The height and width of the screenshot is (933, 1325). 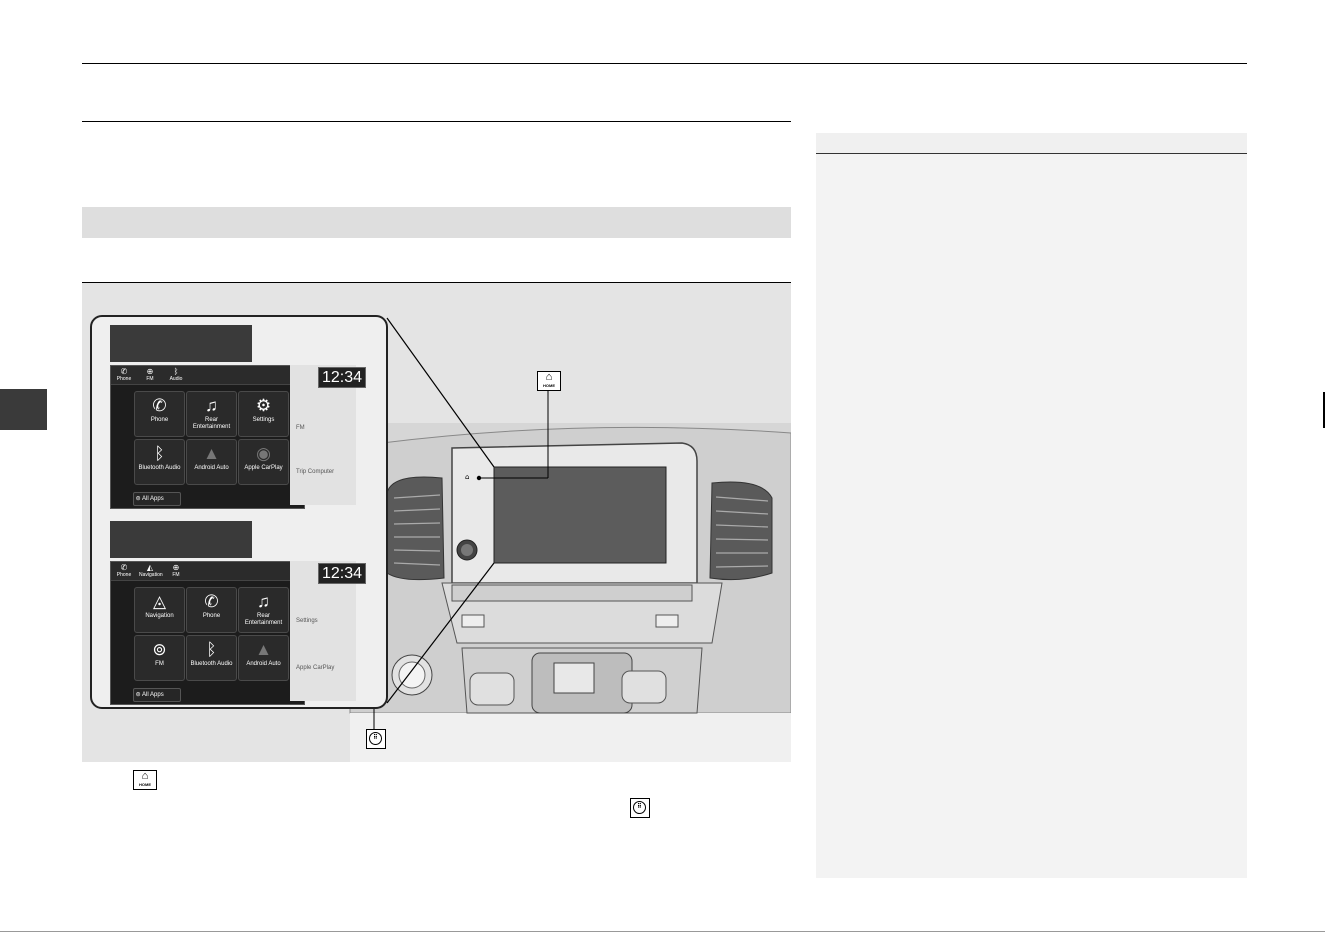 I want to click on topbar-navigation: ◭ Navigation, so click(x=151, y=571).